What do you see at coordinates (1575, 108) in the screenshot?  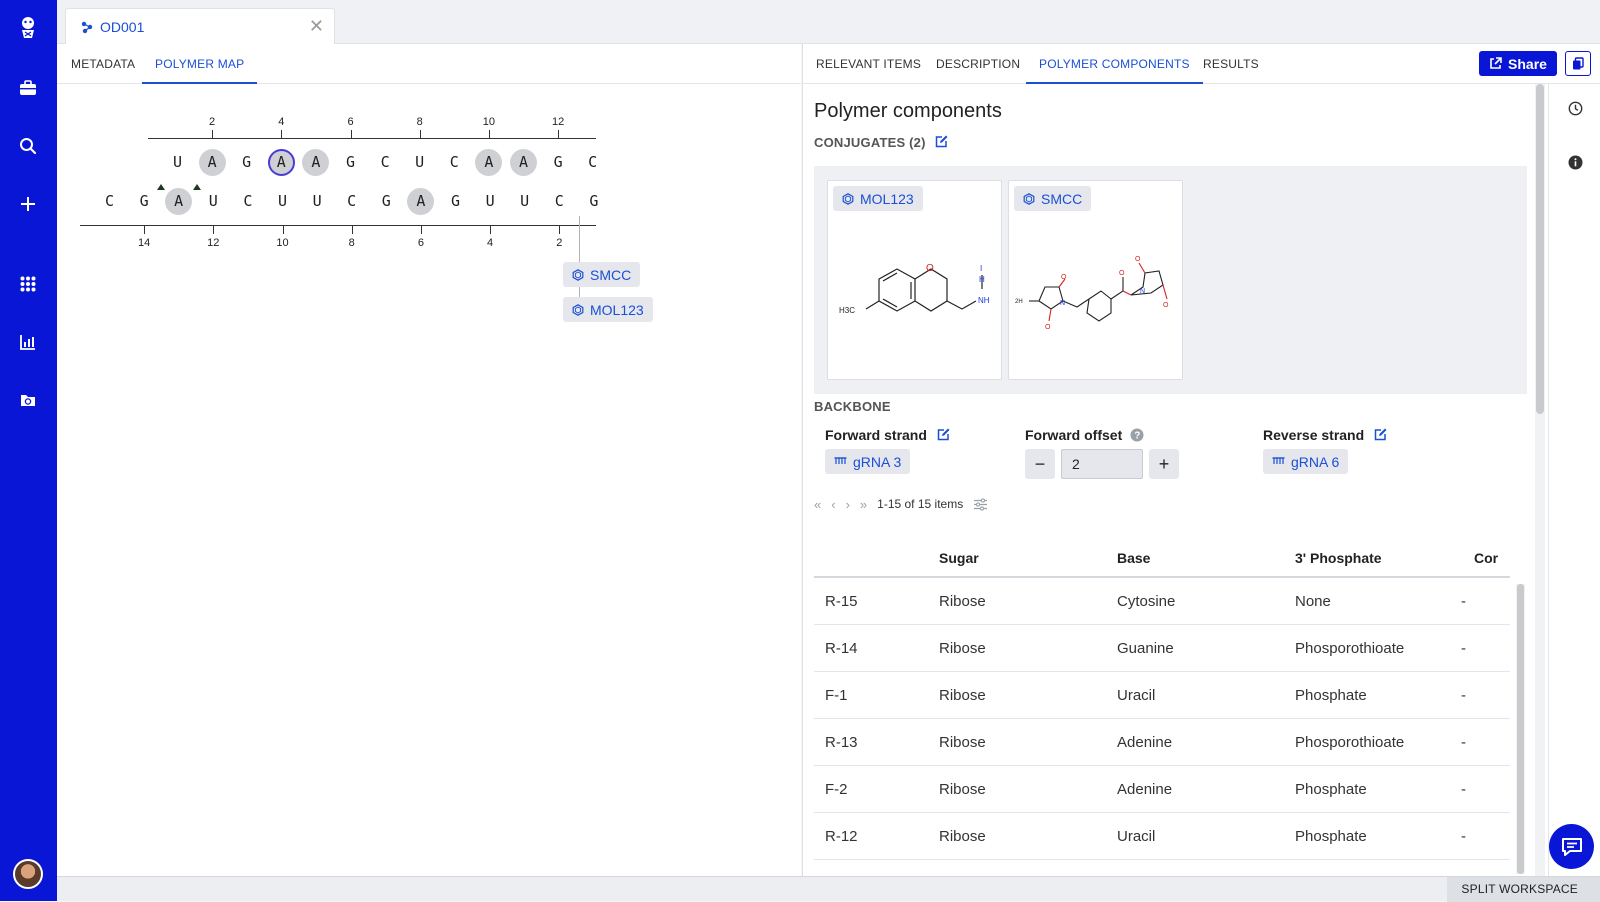 I see `history-icon` at bounding box center [1575, 108].